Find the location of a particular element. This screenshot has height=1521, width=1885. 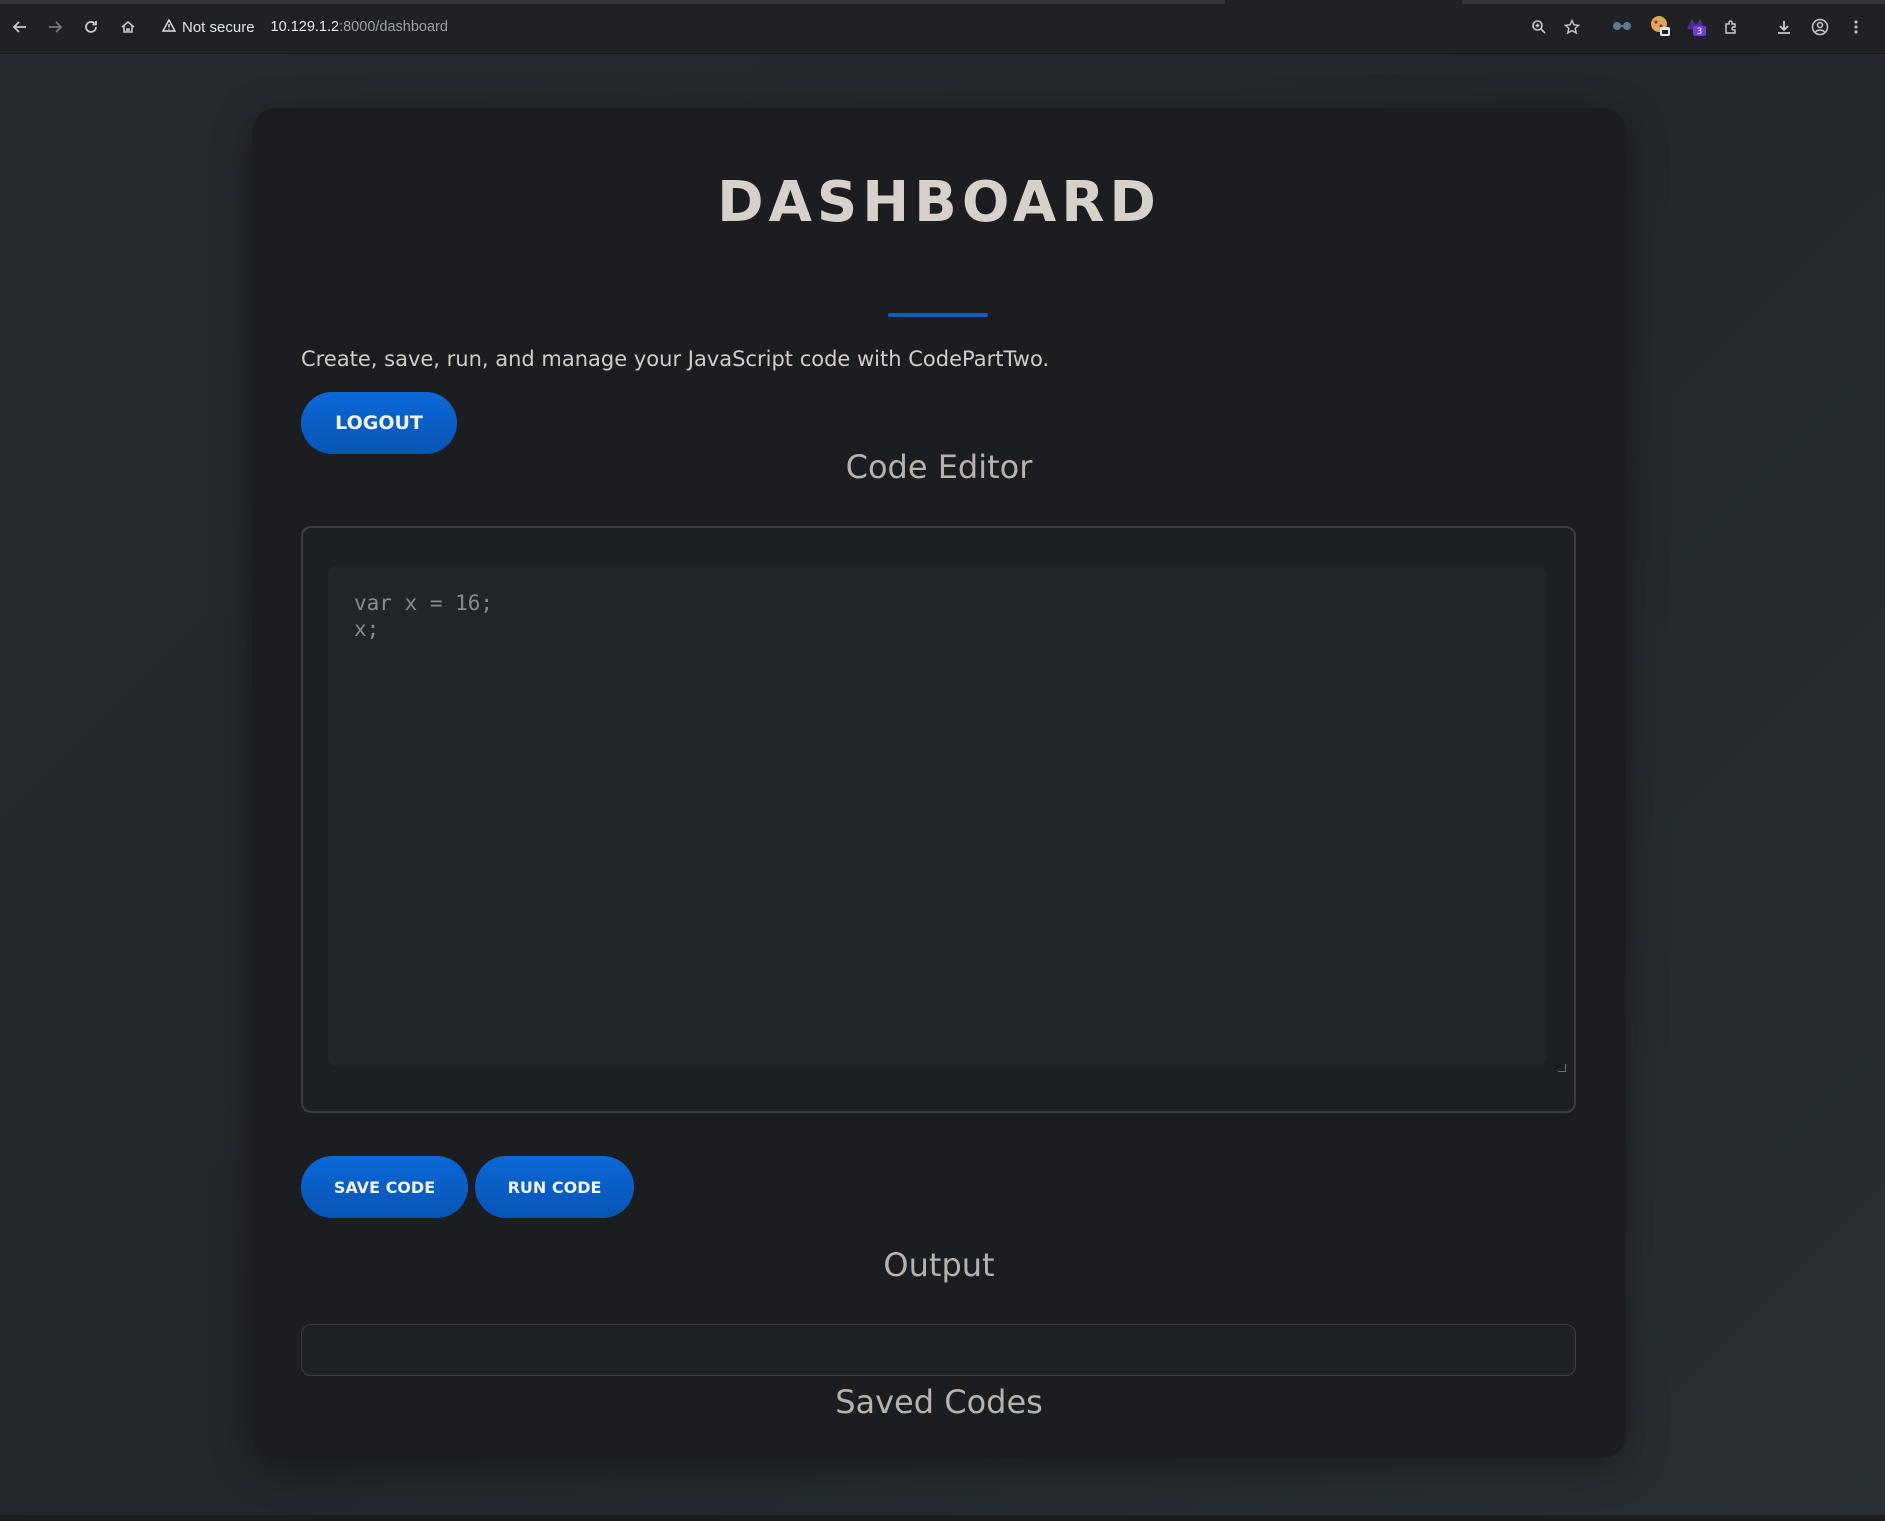

browser-toolbar: Not secure 10.129.1.2:8000/dashboard 3 is located at coordinates (942, 27).